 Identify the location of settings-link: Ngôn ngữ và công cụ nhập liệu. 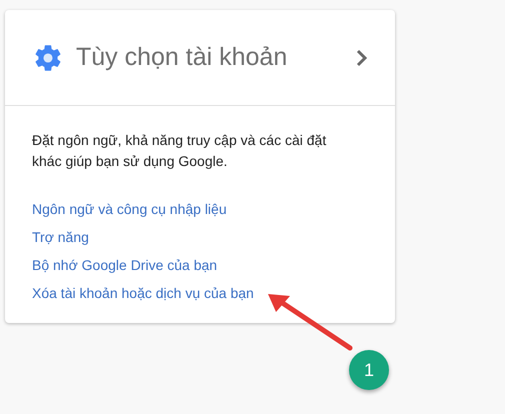
(129, 209).